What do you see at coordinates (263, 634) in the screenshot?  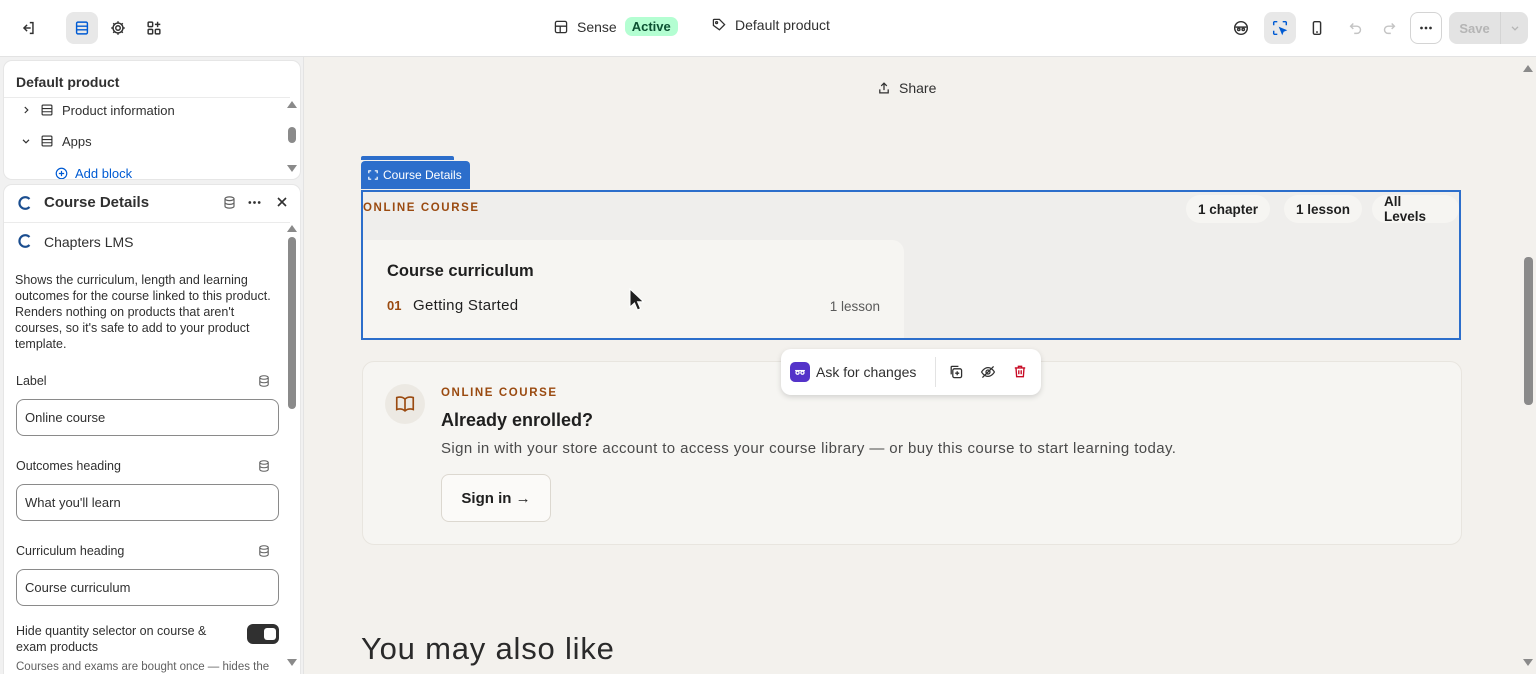 I see `hide-quantity-toggle` at bounding box center [263, 634].